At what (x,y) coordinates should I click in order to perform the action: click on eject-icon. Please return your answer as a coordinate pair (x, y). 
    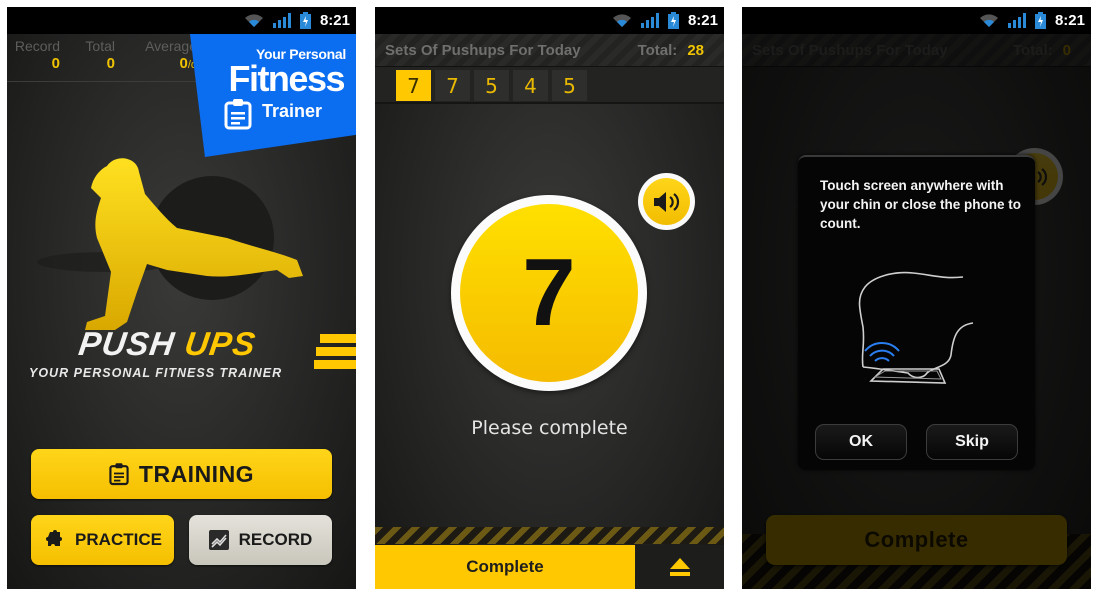
    Looking at the image, I should click on (680, 567).